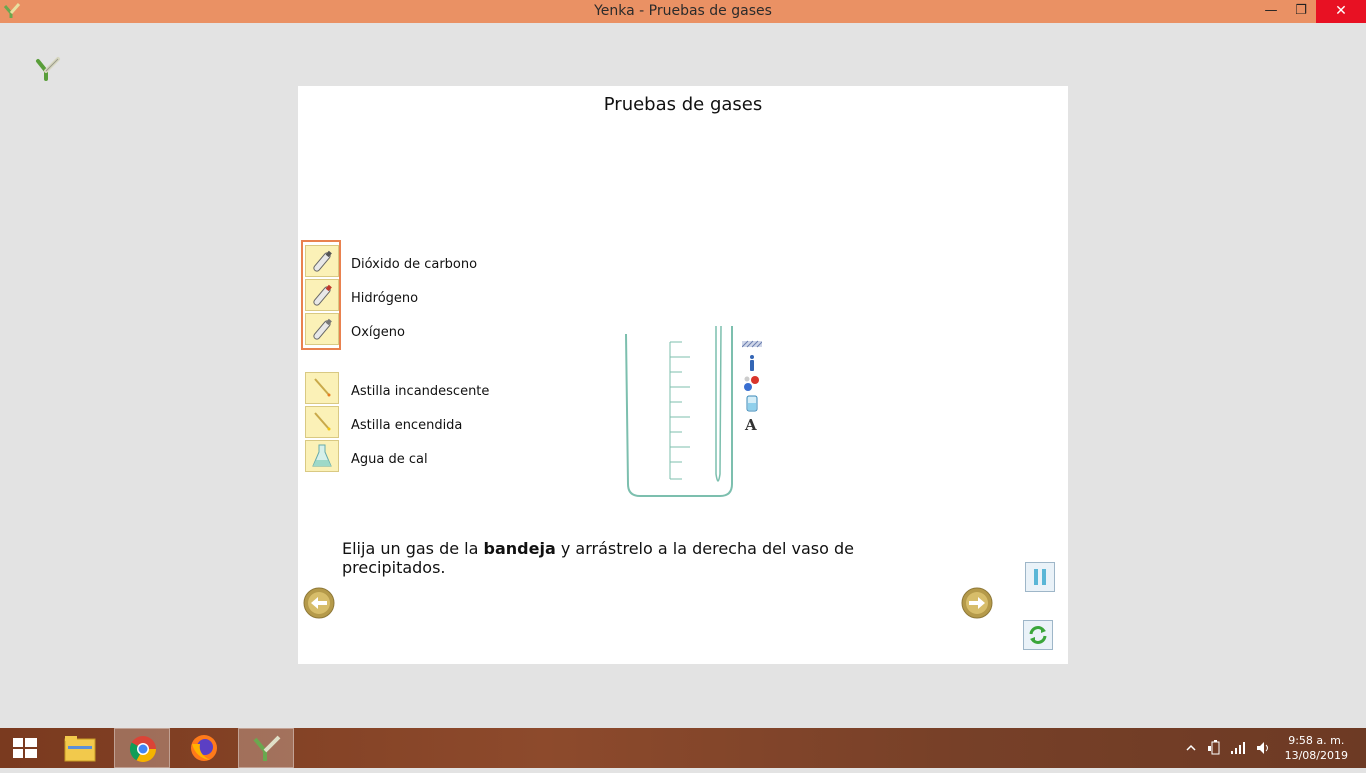  I want to click on gas-item-oxygen, so click(322, 329).